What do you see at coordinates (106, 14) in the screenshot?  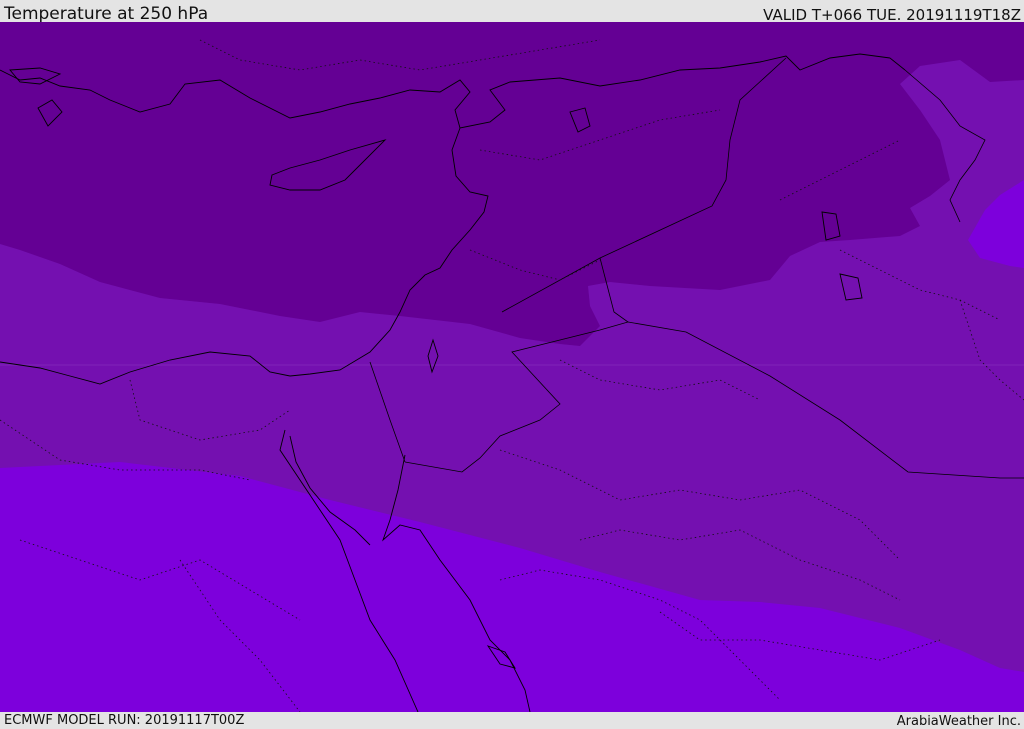 I see `map-title: Temperature at 250 hPa` at bounding box center [106, 14].